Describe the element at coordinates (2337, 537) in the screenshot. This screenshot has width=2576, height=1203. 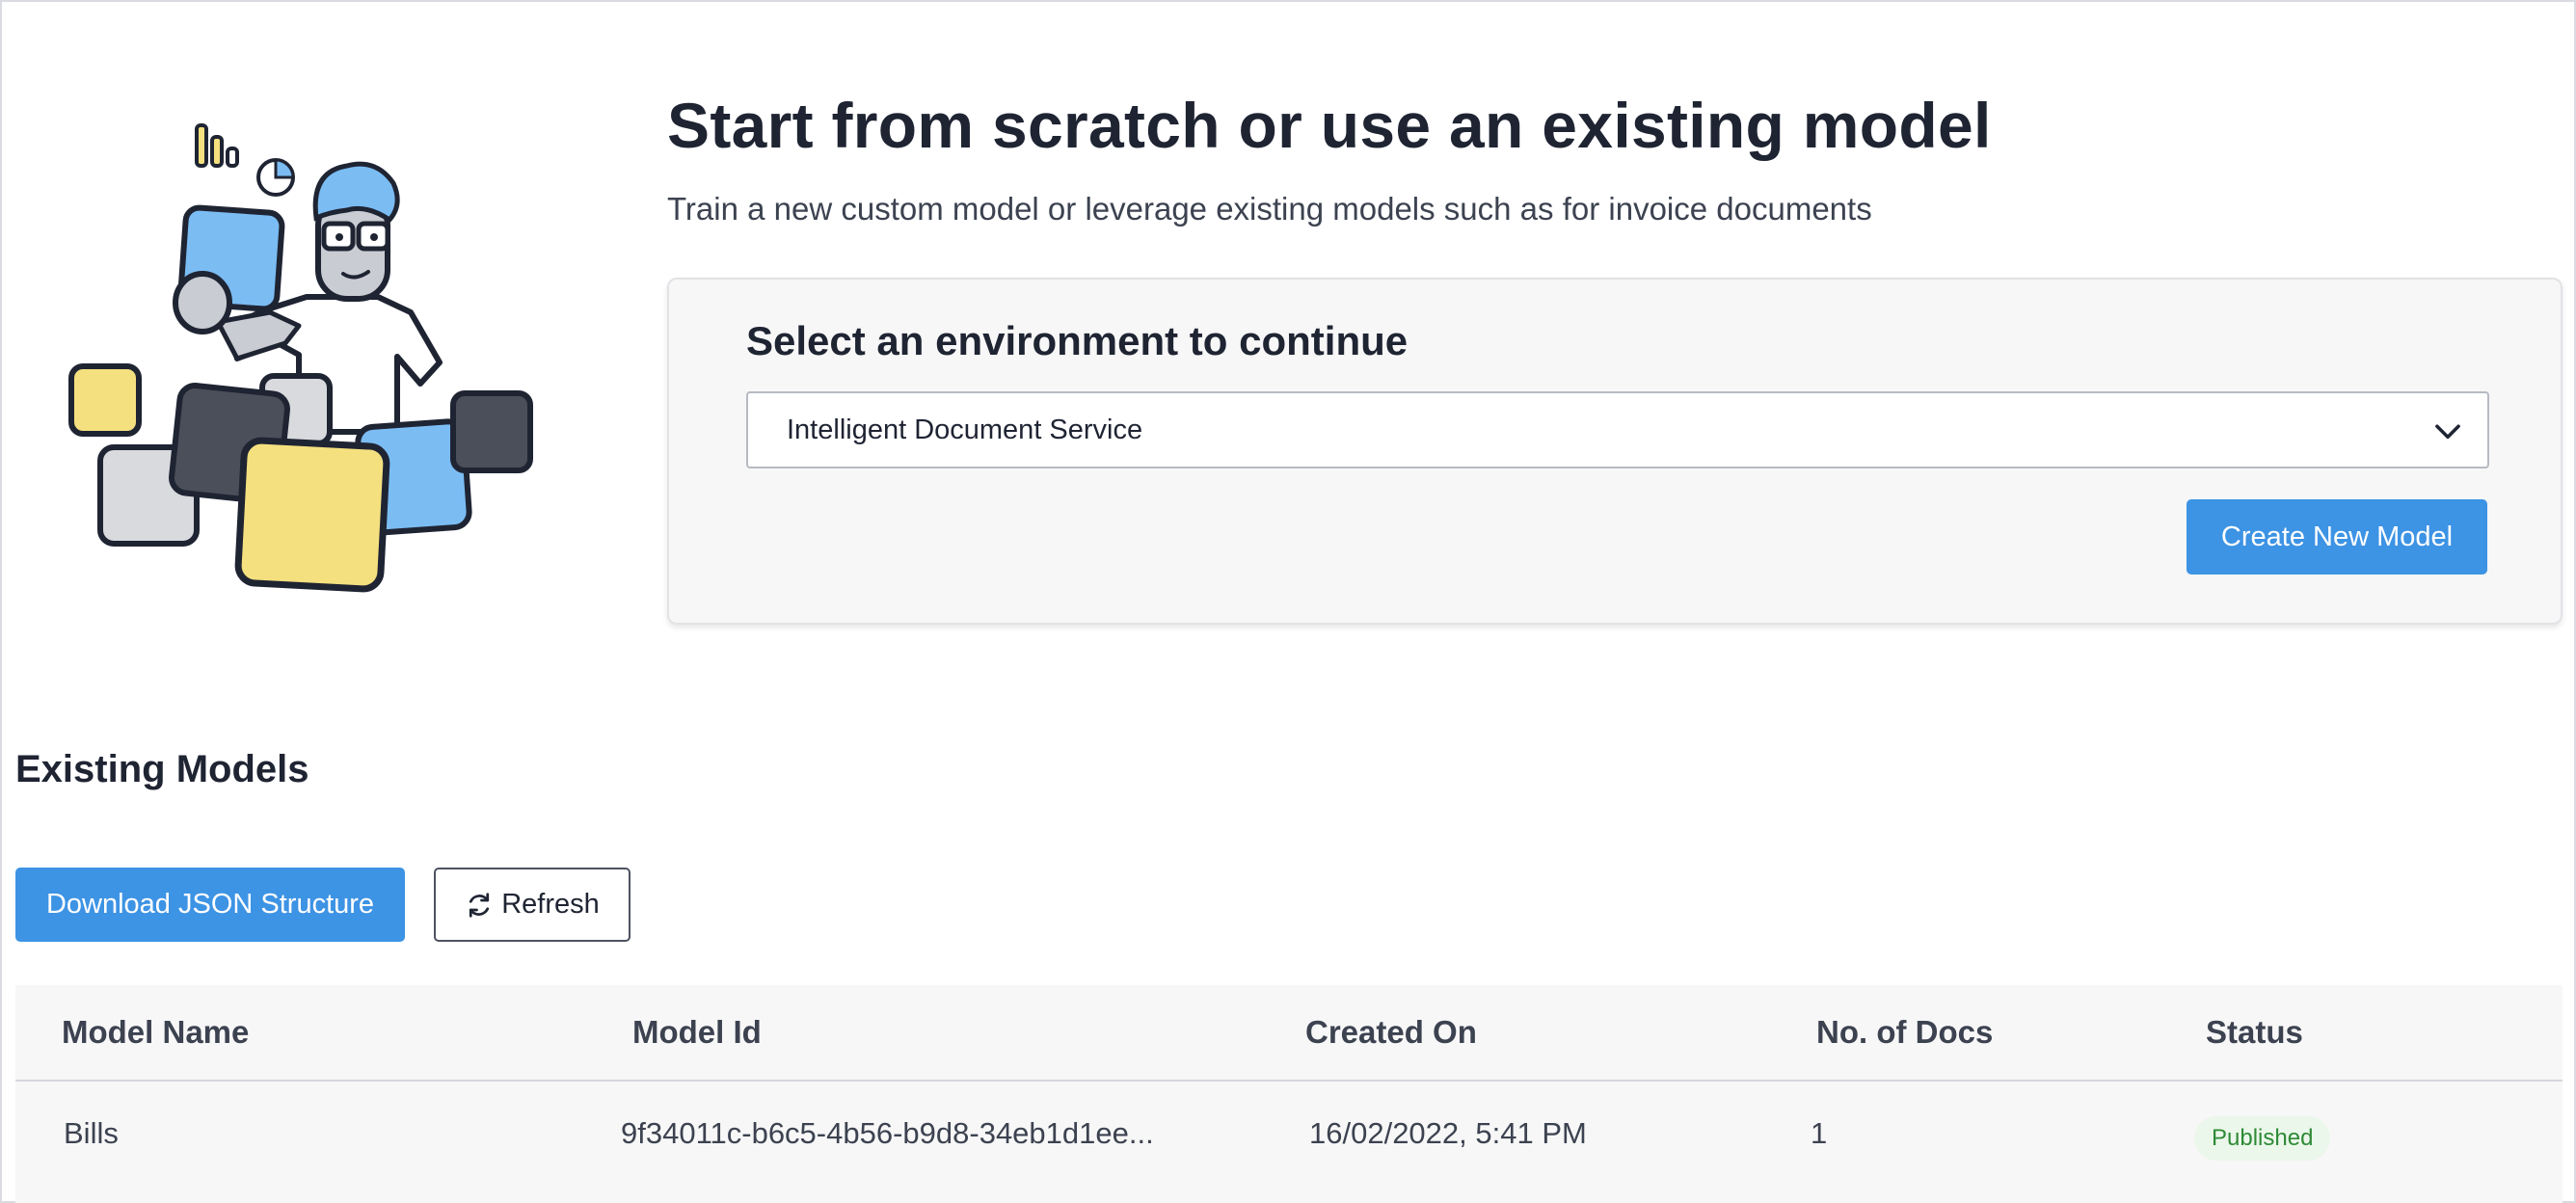
I see `create-new-model-button: Create New Model` at that location.